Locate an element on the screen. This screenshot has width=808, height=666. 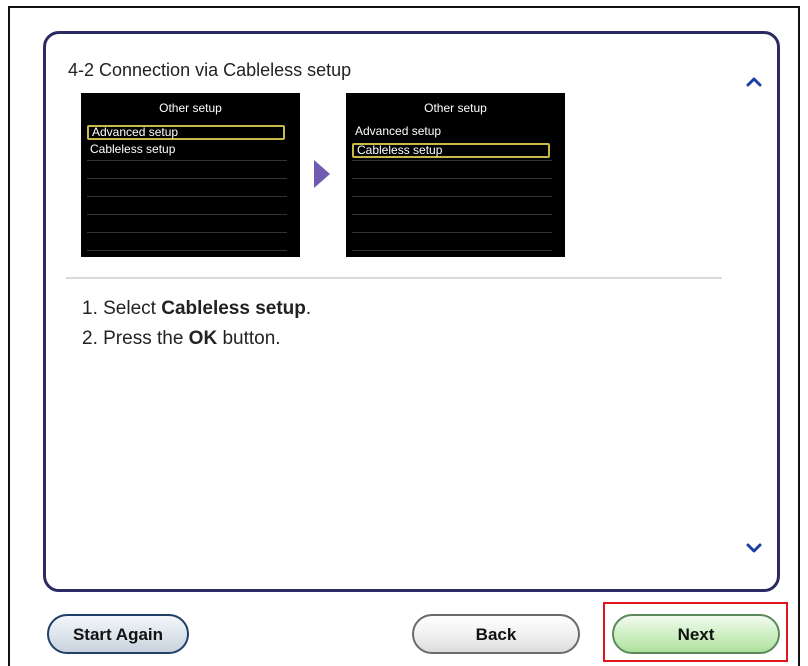
instruction-step-2: 2. Press the OK button. is located at coordinates (196, 339).